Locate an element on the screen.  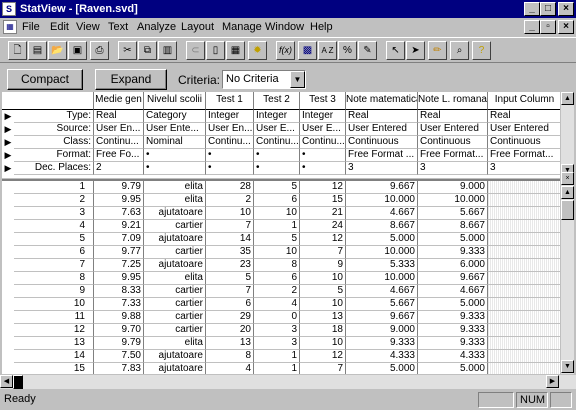
data-cell: 8.667 is located at coordinates (382, 226).